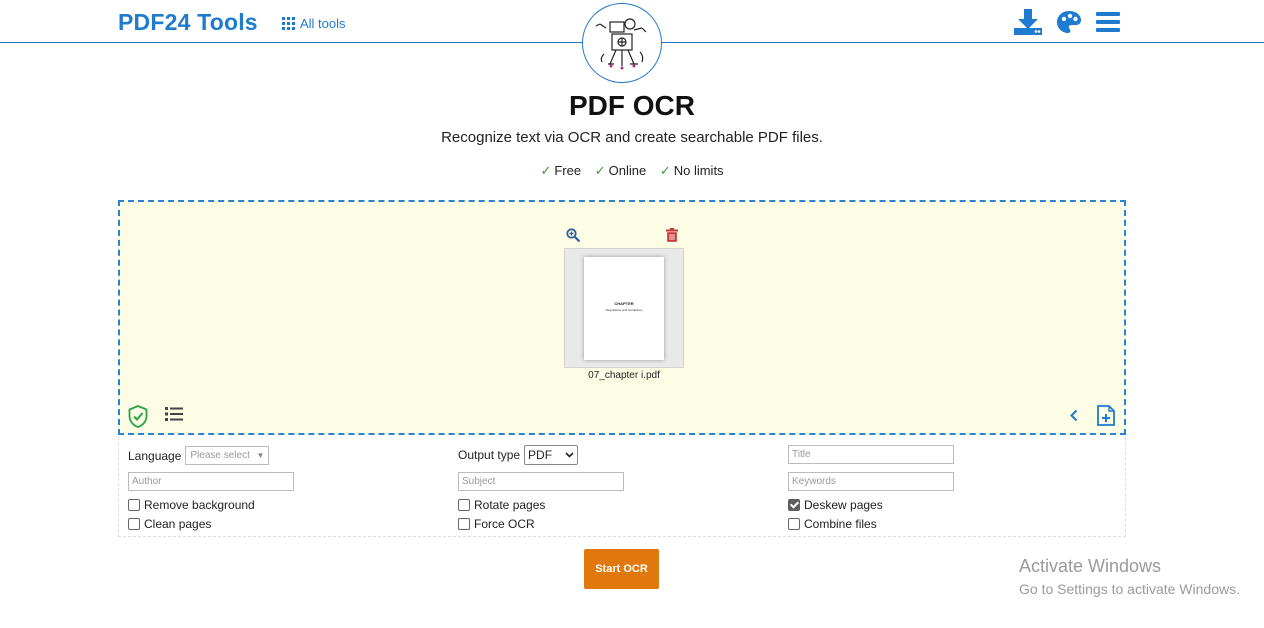 The image size is (1264, 628). What do you see at coordinates (510, 505) in the screenshot?
I see `rotate-pages-label: Rotate pages` at bounding box center [510, 505].